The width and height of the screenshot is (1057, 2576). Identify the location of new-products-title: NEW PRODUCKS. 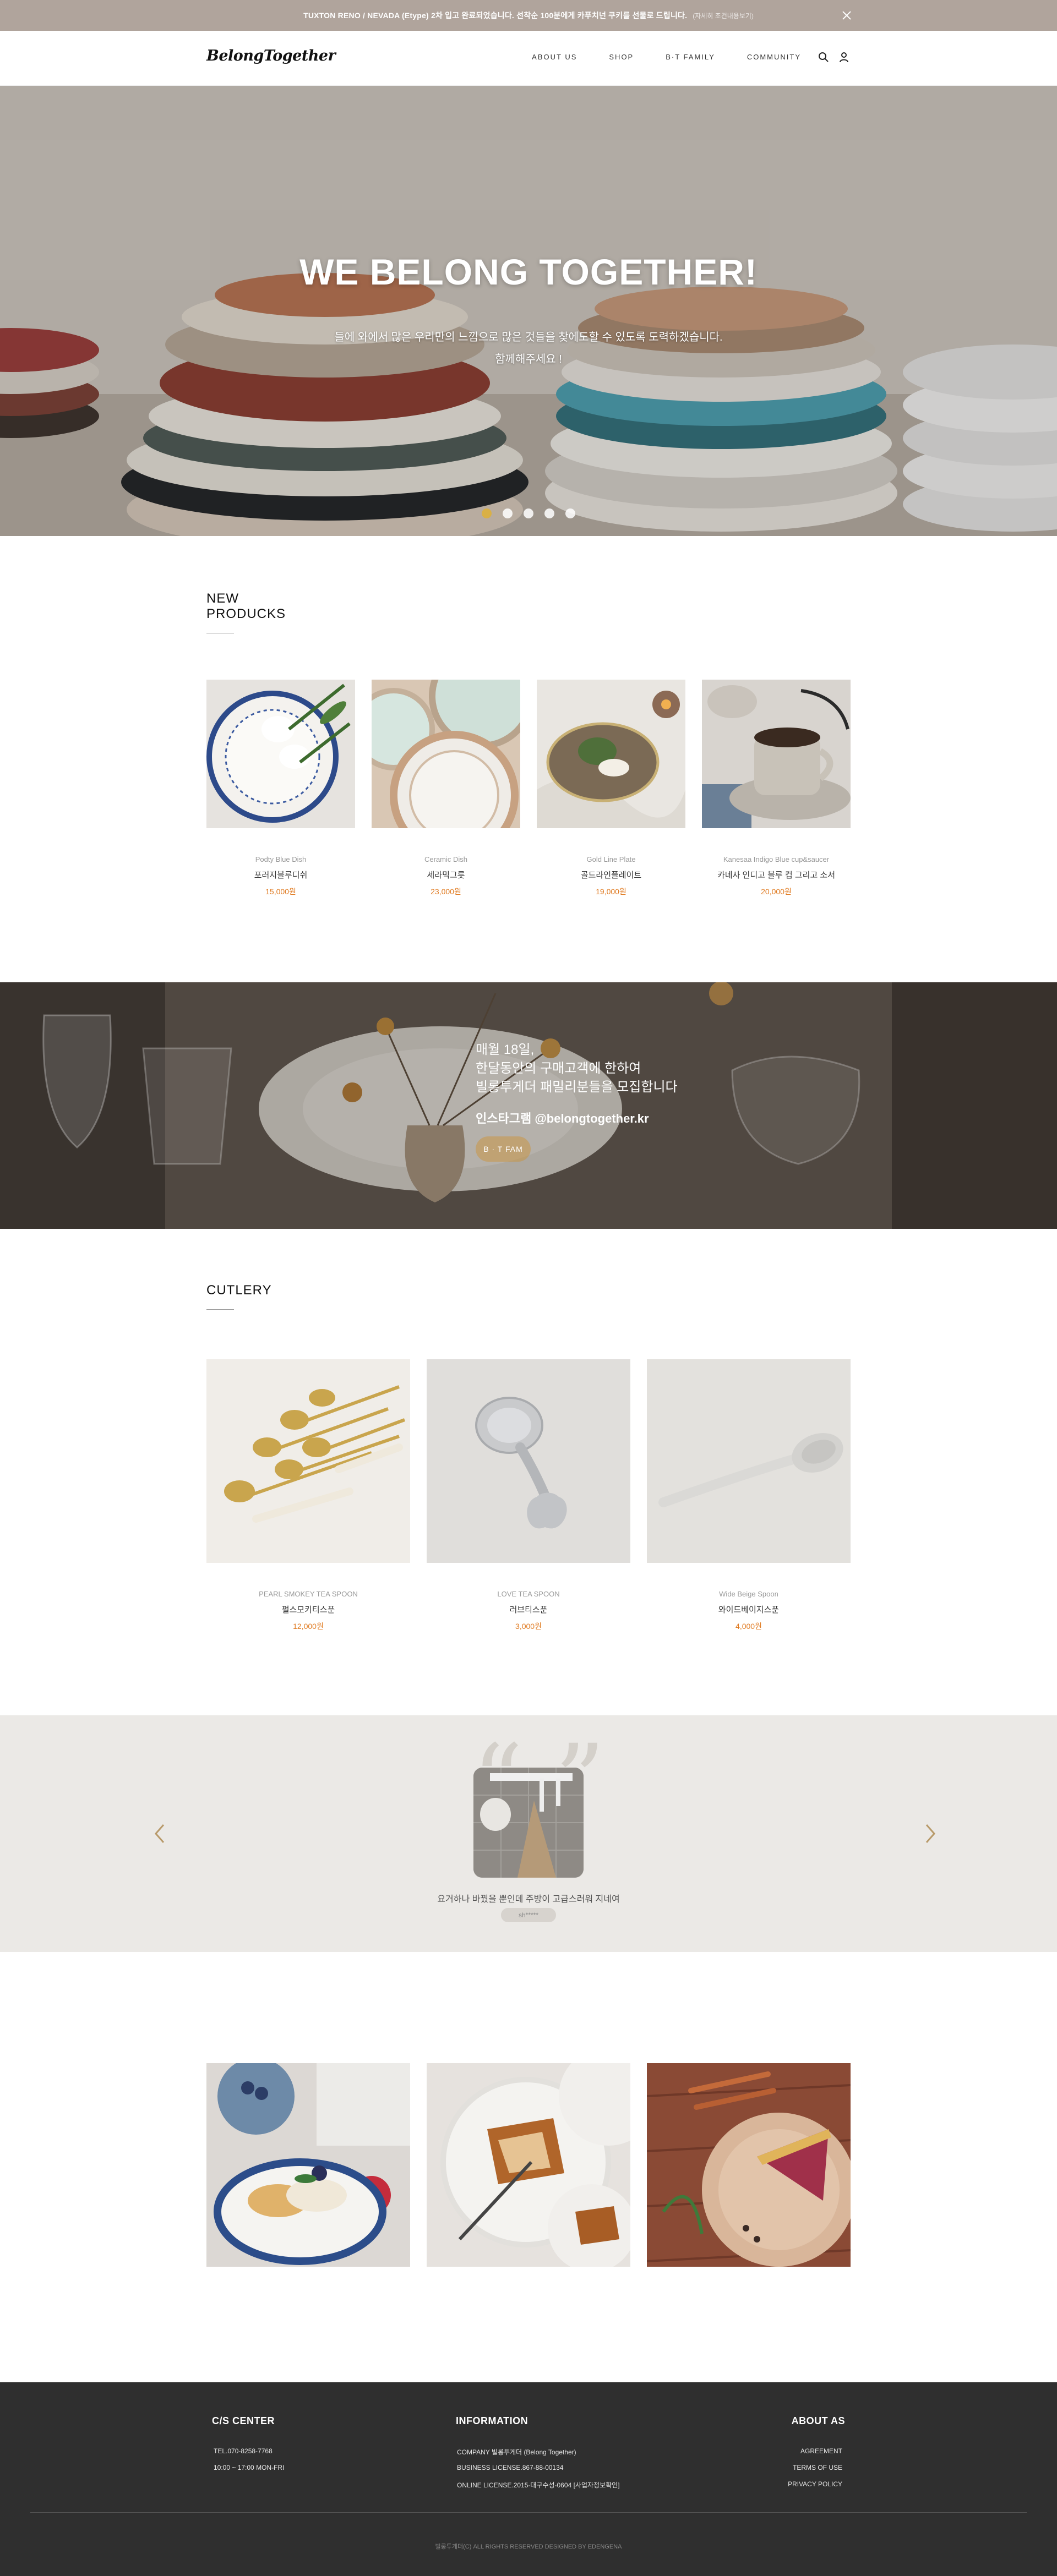
(246, 612).